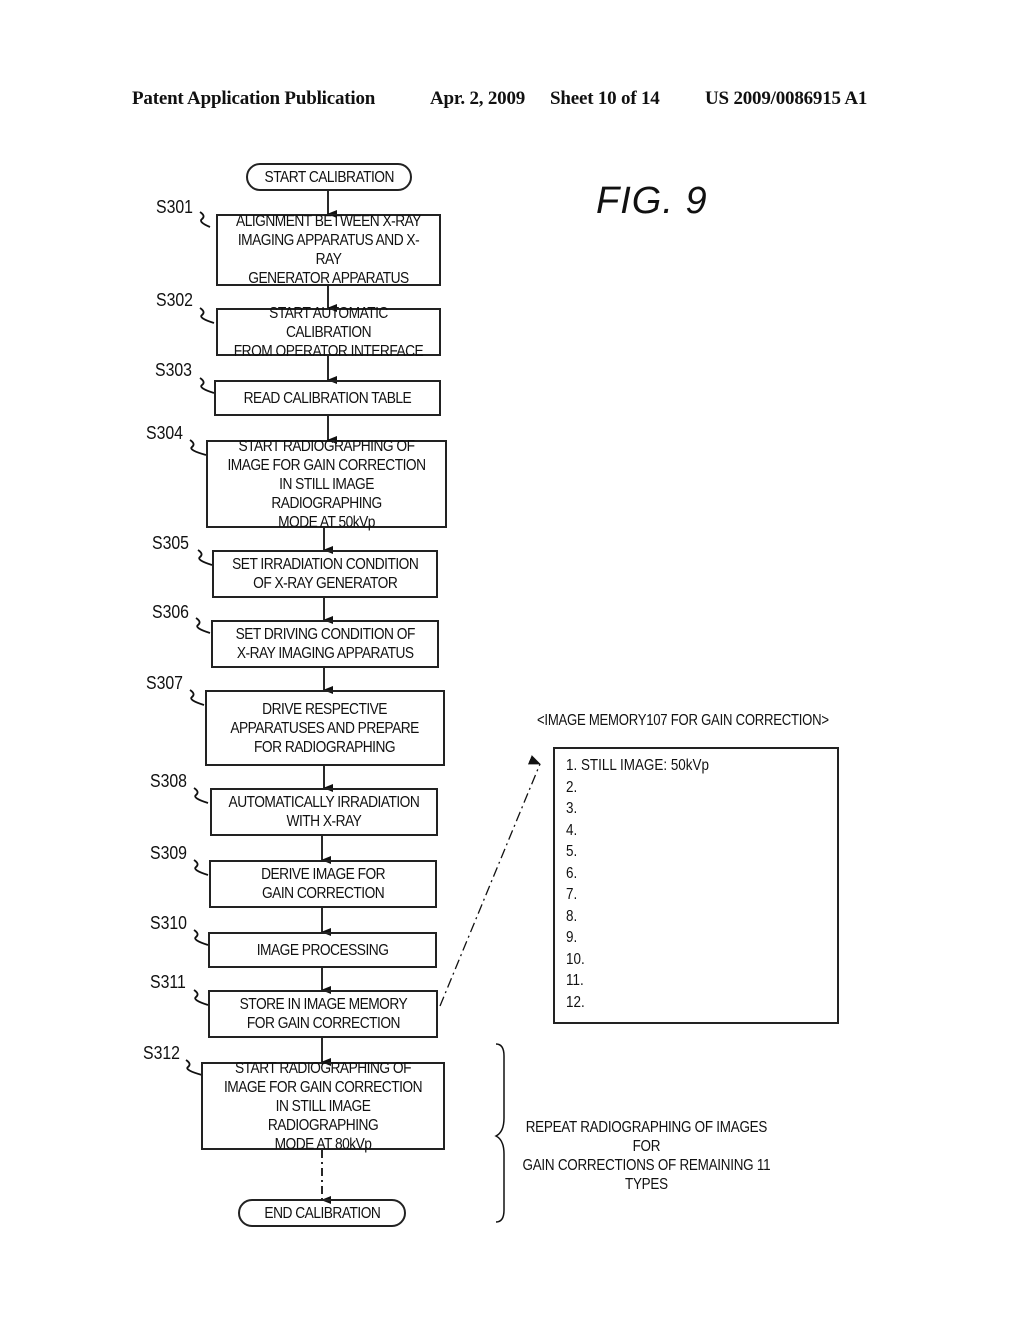 The height and width of the screenshot is (1320, 1024). I want to click on step-label-s310: S310, so click(169, 923).